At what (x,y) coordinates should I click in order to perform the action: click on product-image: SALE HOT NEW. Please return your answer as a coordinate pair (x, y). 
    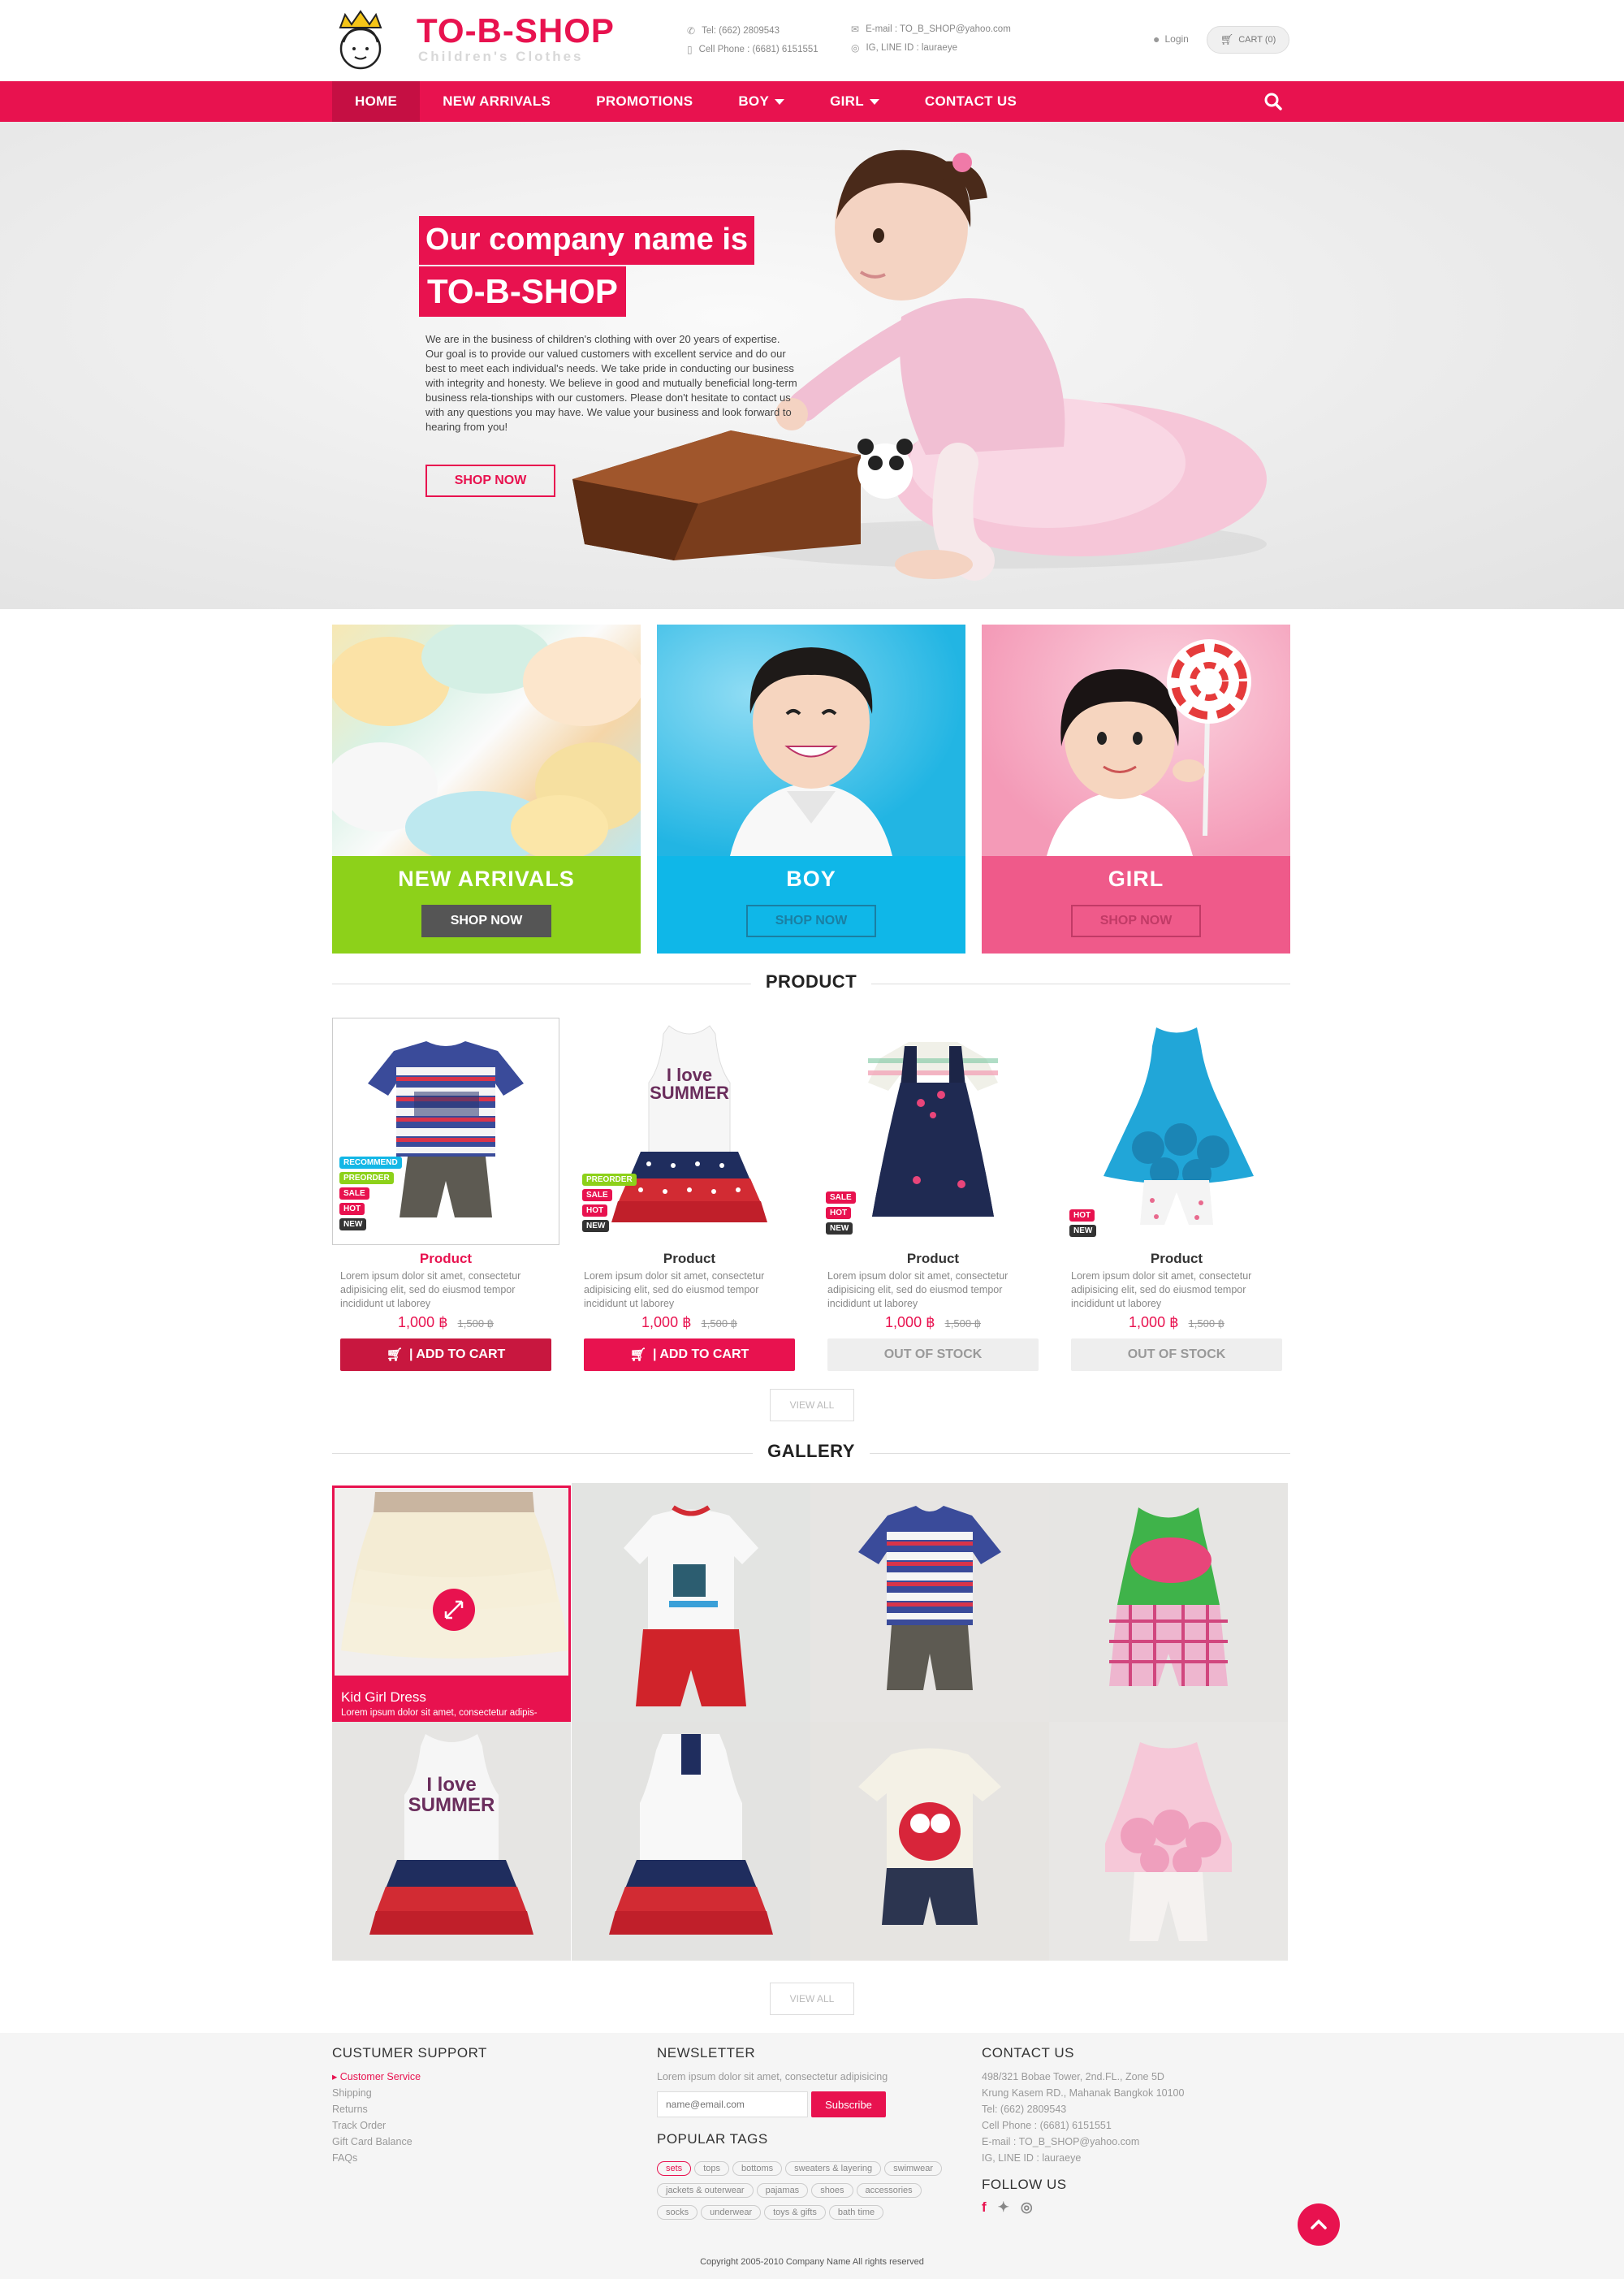
    Looking at the image, I should click on (933, 1131).